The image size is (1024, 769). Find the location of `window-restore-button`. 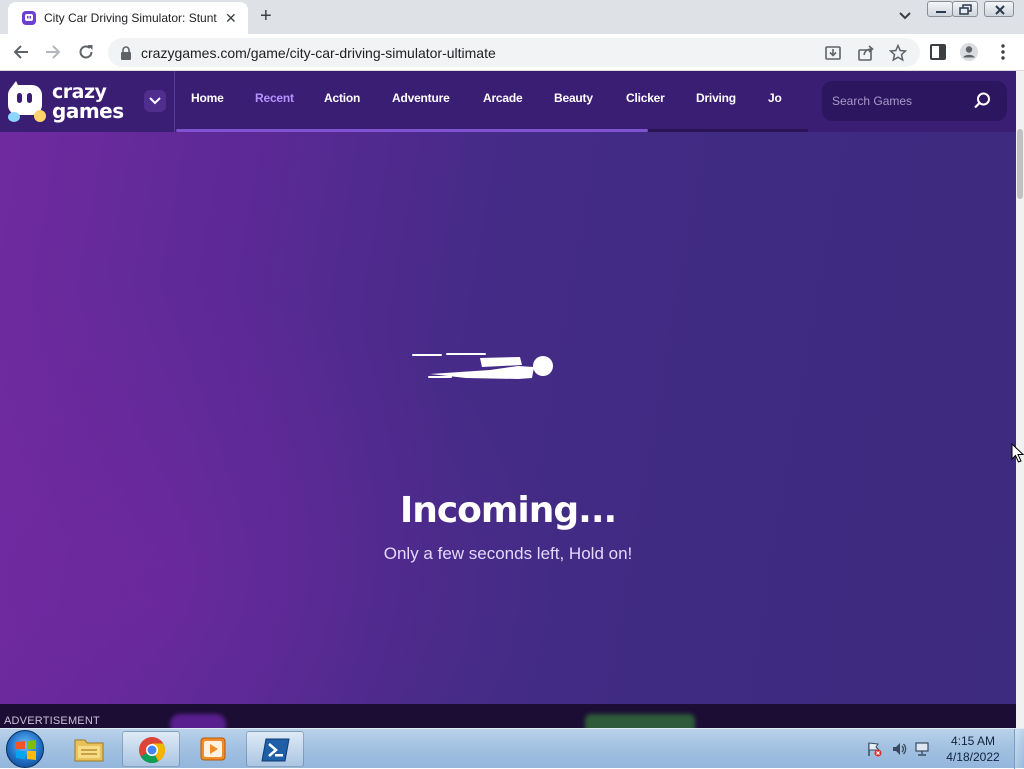

window-restore-button is located at coordinates (965, 9).